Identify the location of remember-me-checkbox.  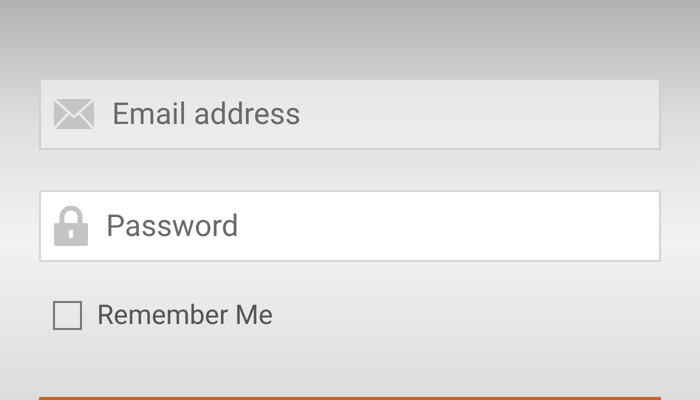
(67, 315).